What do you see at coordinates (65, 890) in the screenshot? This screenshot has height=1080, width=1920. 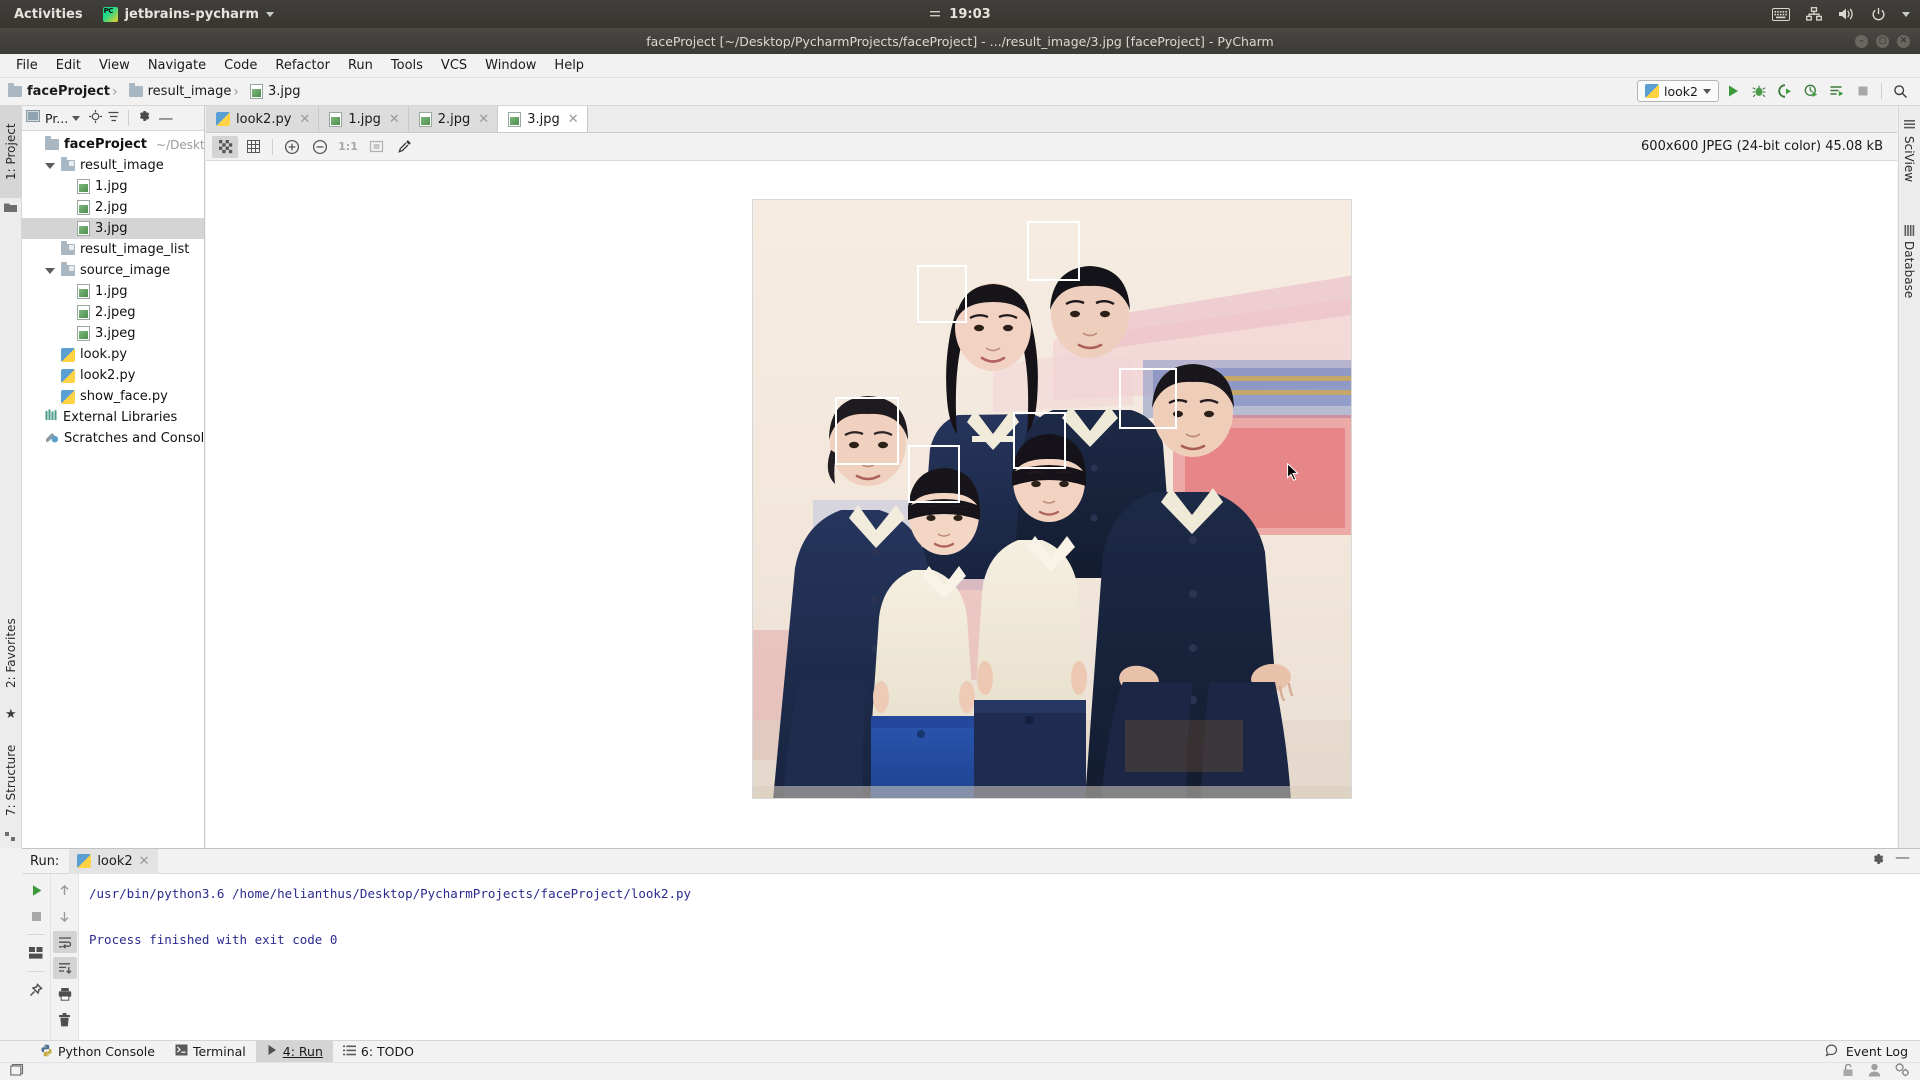 I see `up-stacktrace-button` at bounding box center [65, 890].